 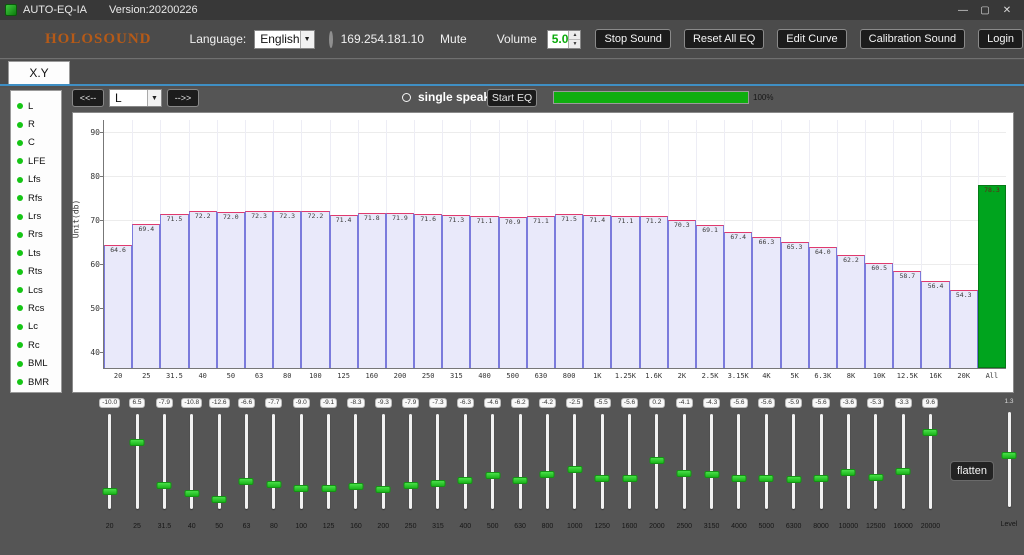 I want to click on channel-item: R, so click(x=36, y=124).